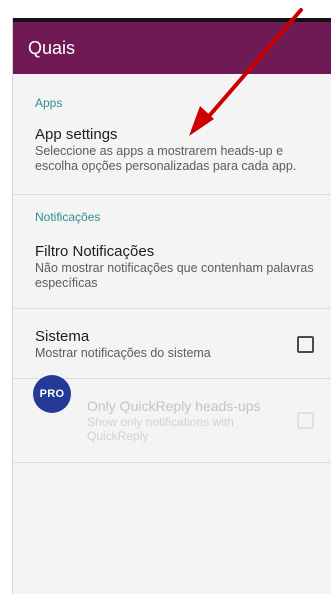 This screenshot has width=331, height=594. Describe the element at coordinates (52, 47) in the screenshot. I see `app-bar-title: Quais` at that location.